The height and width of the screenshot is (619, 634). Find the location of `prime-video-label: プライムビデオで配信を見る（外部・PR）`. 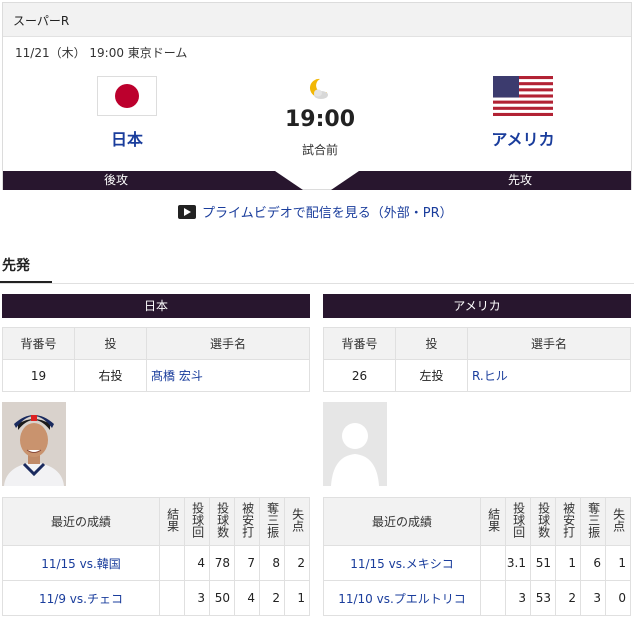

prime-video-label: プライムビデオで配信を見る（外部・PR） is located at coordinates (327, 211).